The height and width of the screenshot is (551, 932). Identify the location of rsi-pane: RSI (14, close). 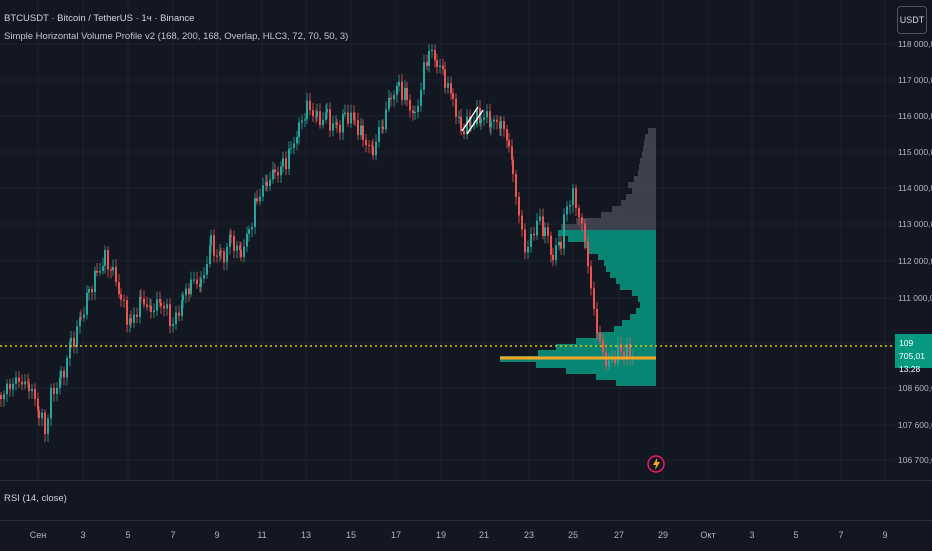
(466, 500).